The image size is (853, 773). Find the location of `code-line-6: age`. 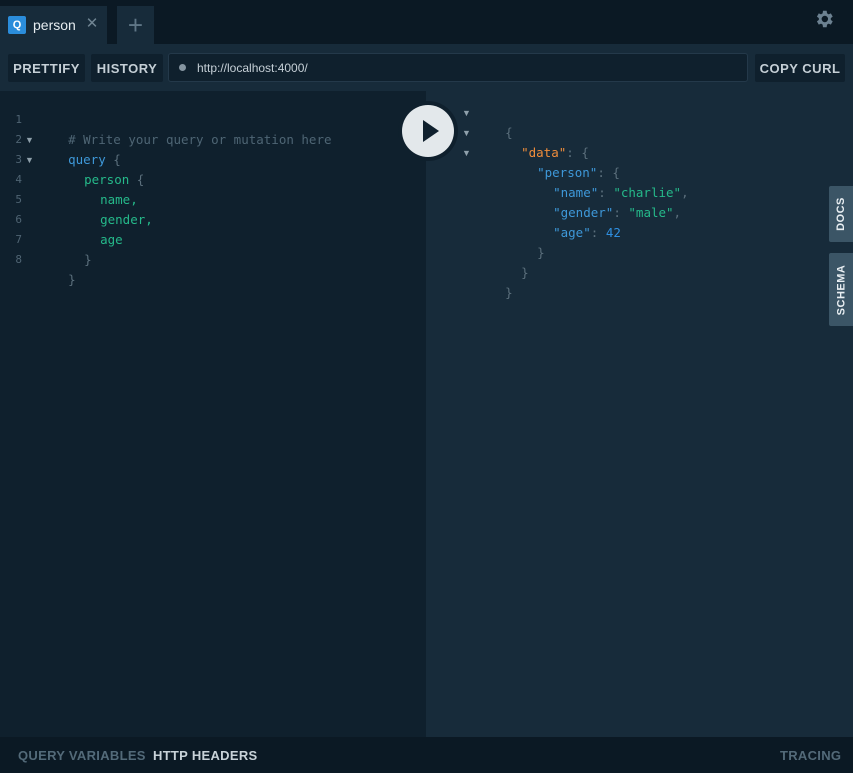

code-line-6: age is located at coordinates (96, 228).